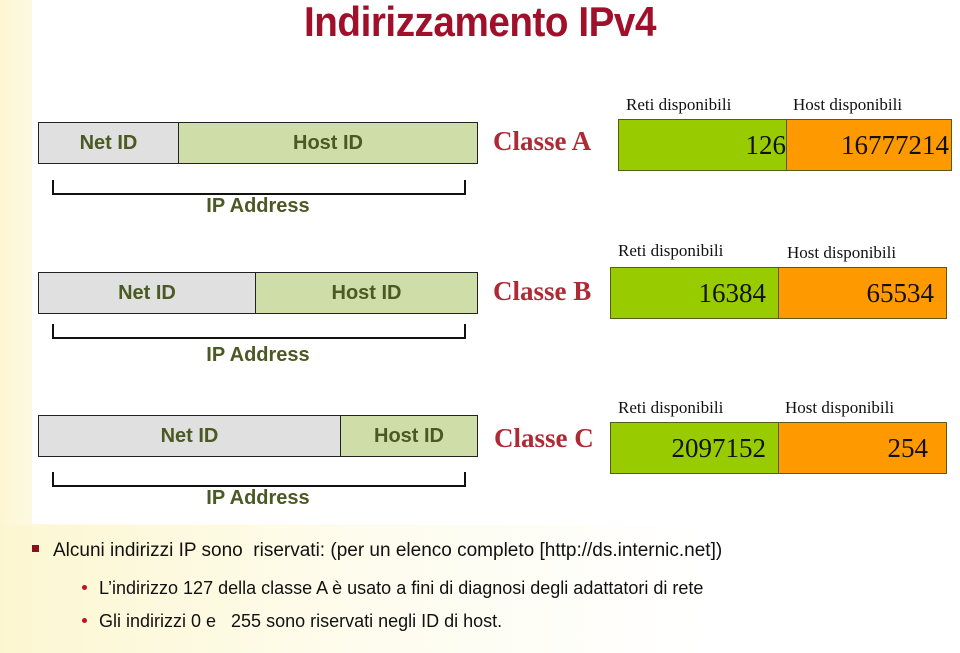 The width and height of the screenshot is (960, 653). Describe the element at coordinates (35, 549) in the screenshot. I see `square-bullet-icon` at that location.